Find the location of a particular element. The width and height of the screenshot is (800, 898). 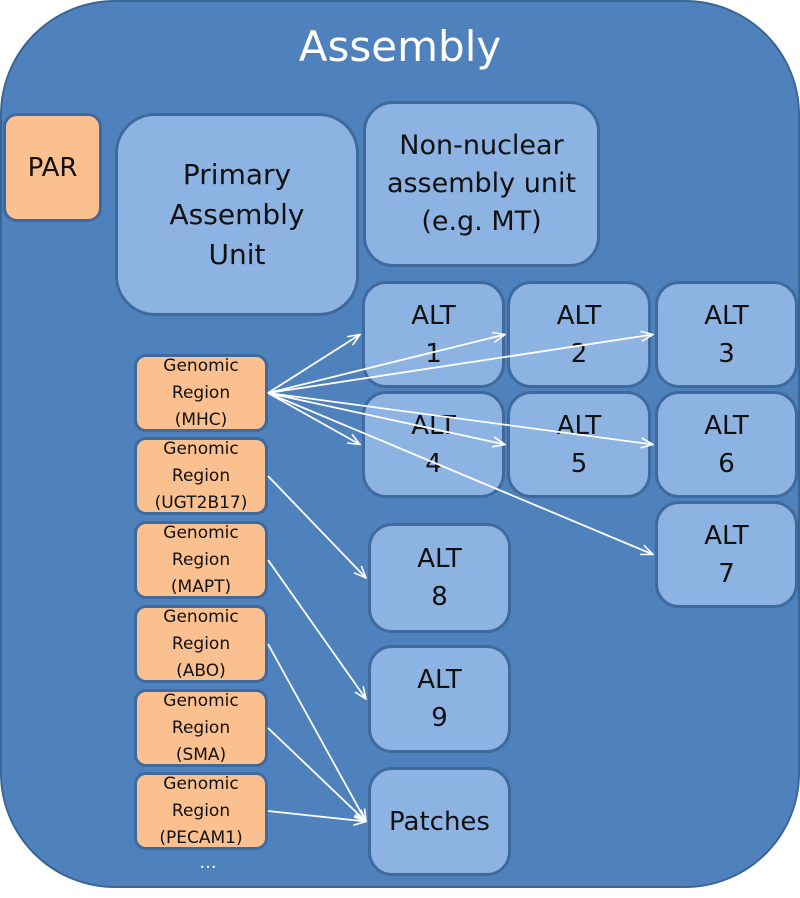

region-label: Genomic Region (PECAM1) is located at coordinates (201, 810).